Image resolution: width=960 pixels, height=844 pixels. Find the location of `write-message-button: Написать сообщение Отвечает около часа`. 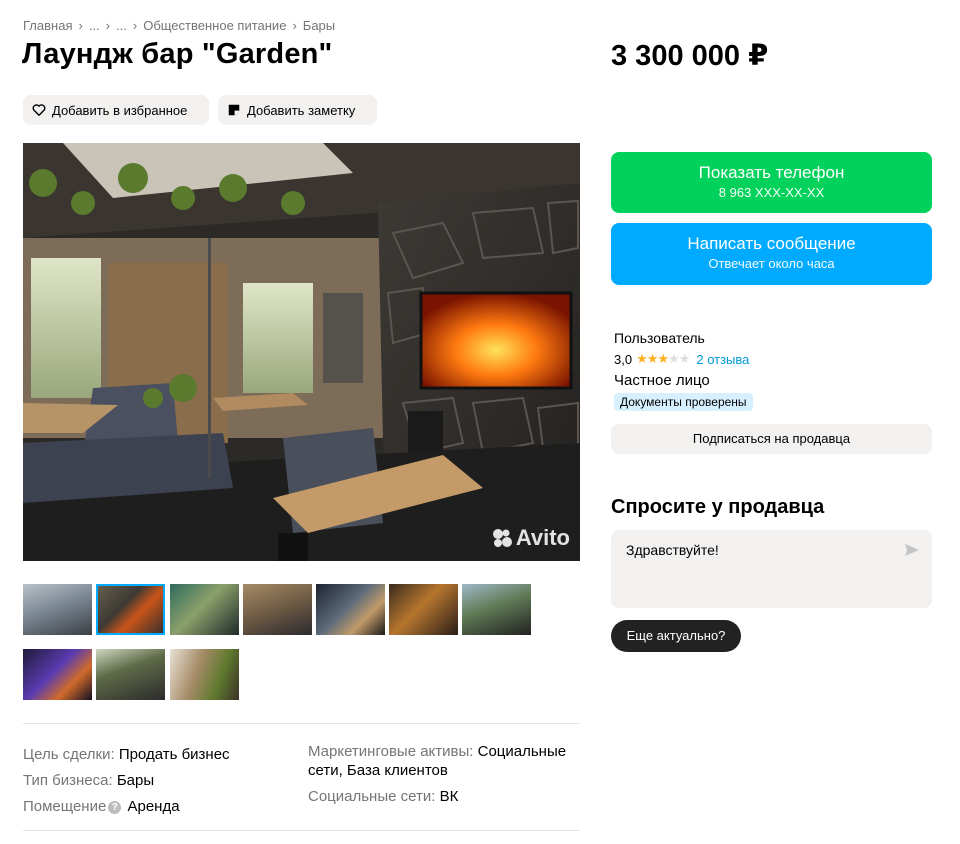

write-message-button: Написать сообщение Отвечает около часа is located at coordinates (771, 254).